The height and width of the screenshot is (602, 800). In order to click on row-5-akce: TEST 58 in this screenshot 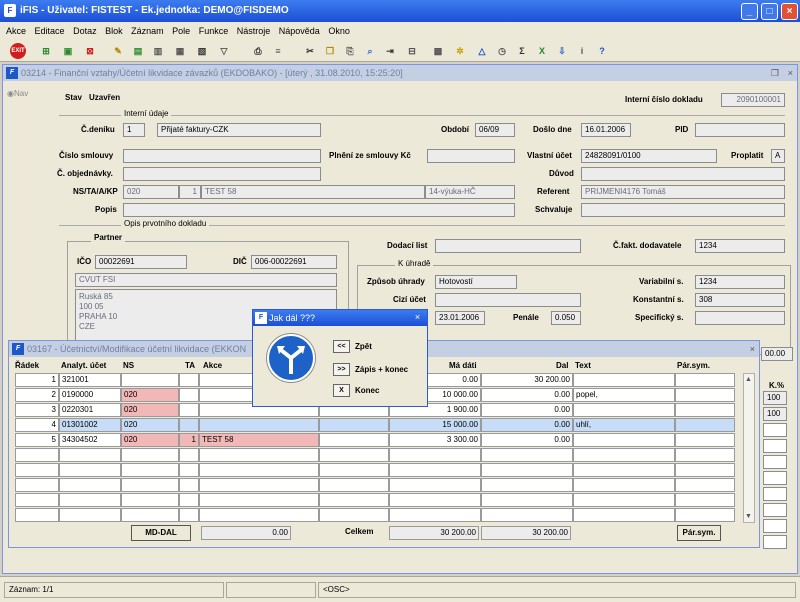, I will do `click(259, 440)`.